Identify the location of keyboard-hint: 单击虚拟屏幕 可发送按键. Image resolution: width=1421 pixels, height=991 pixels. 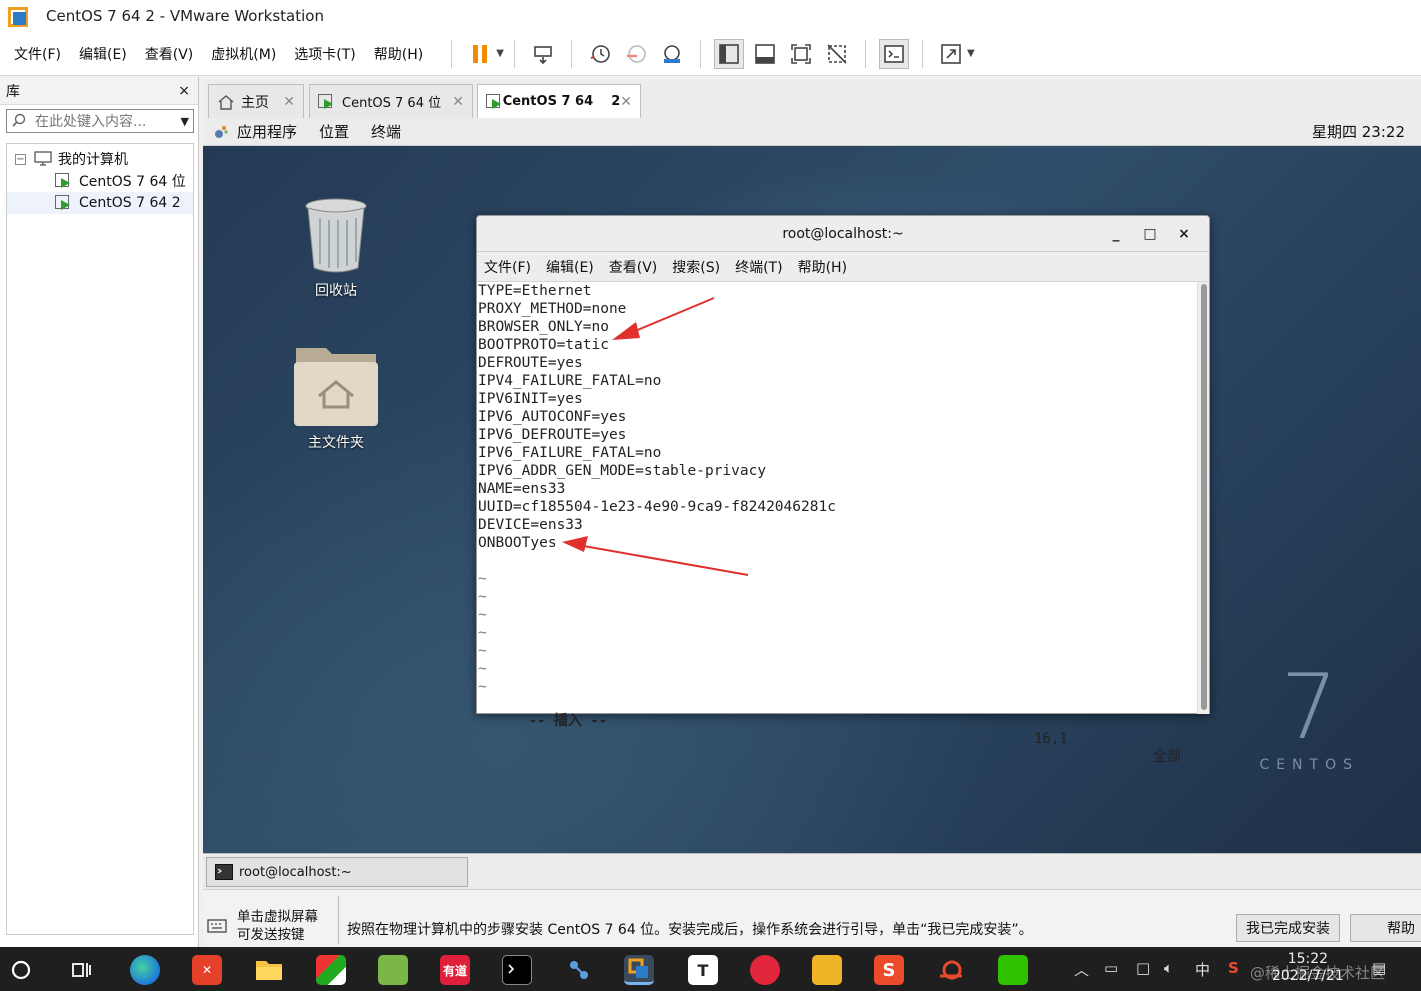
(273, 926).